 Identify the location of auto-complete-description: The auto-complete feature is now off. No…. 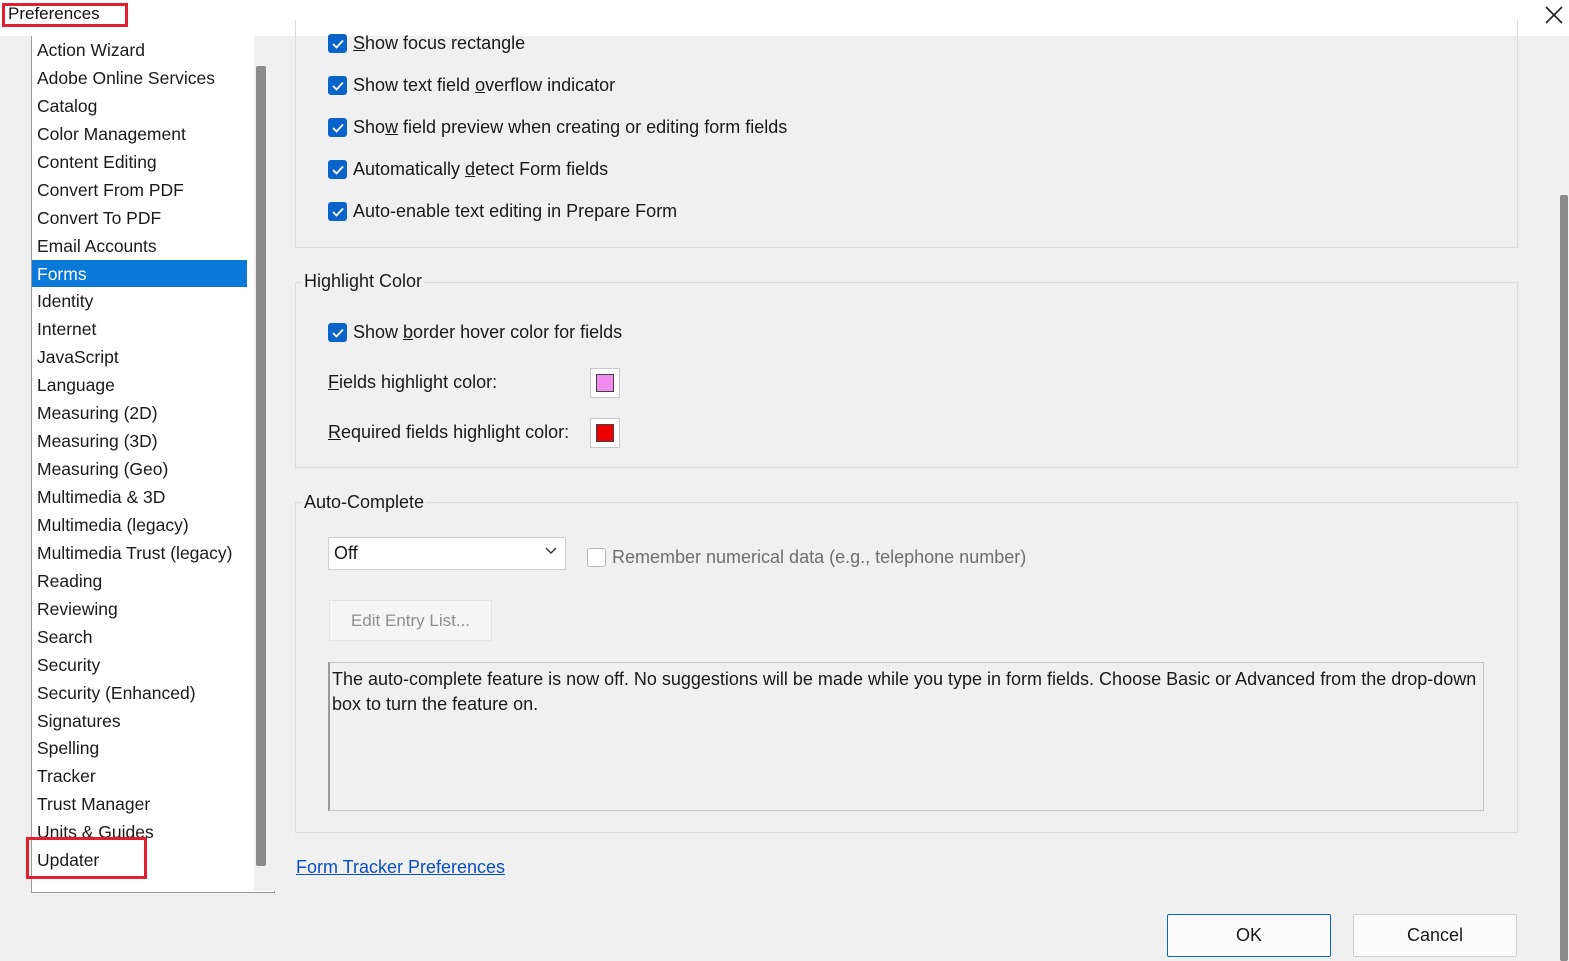
(906, 736).